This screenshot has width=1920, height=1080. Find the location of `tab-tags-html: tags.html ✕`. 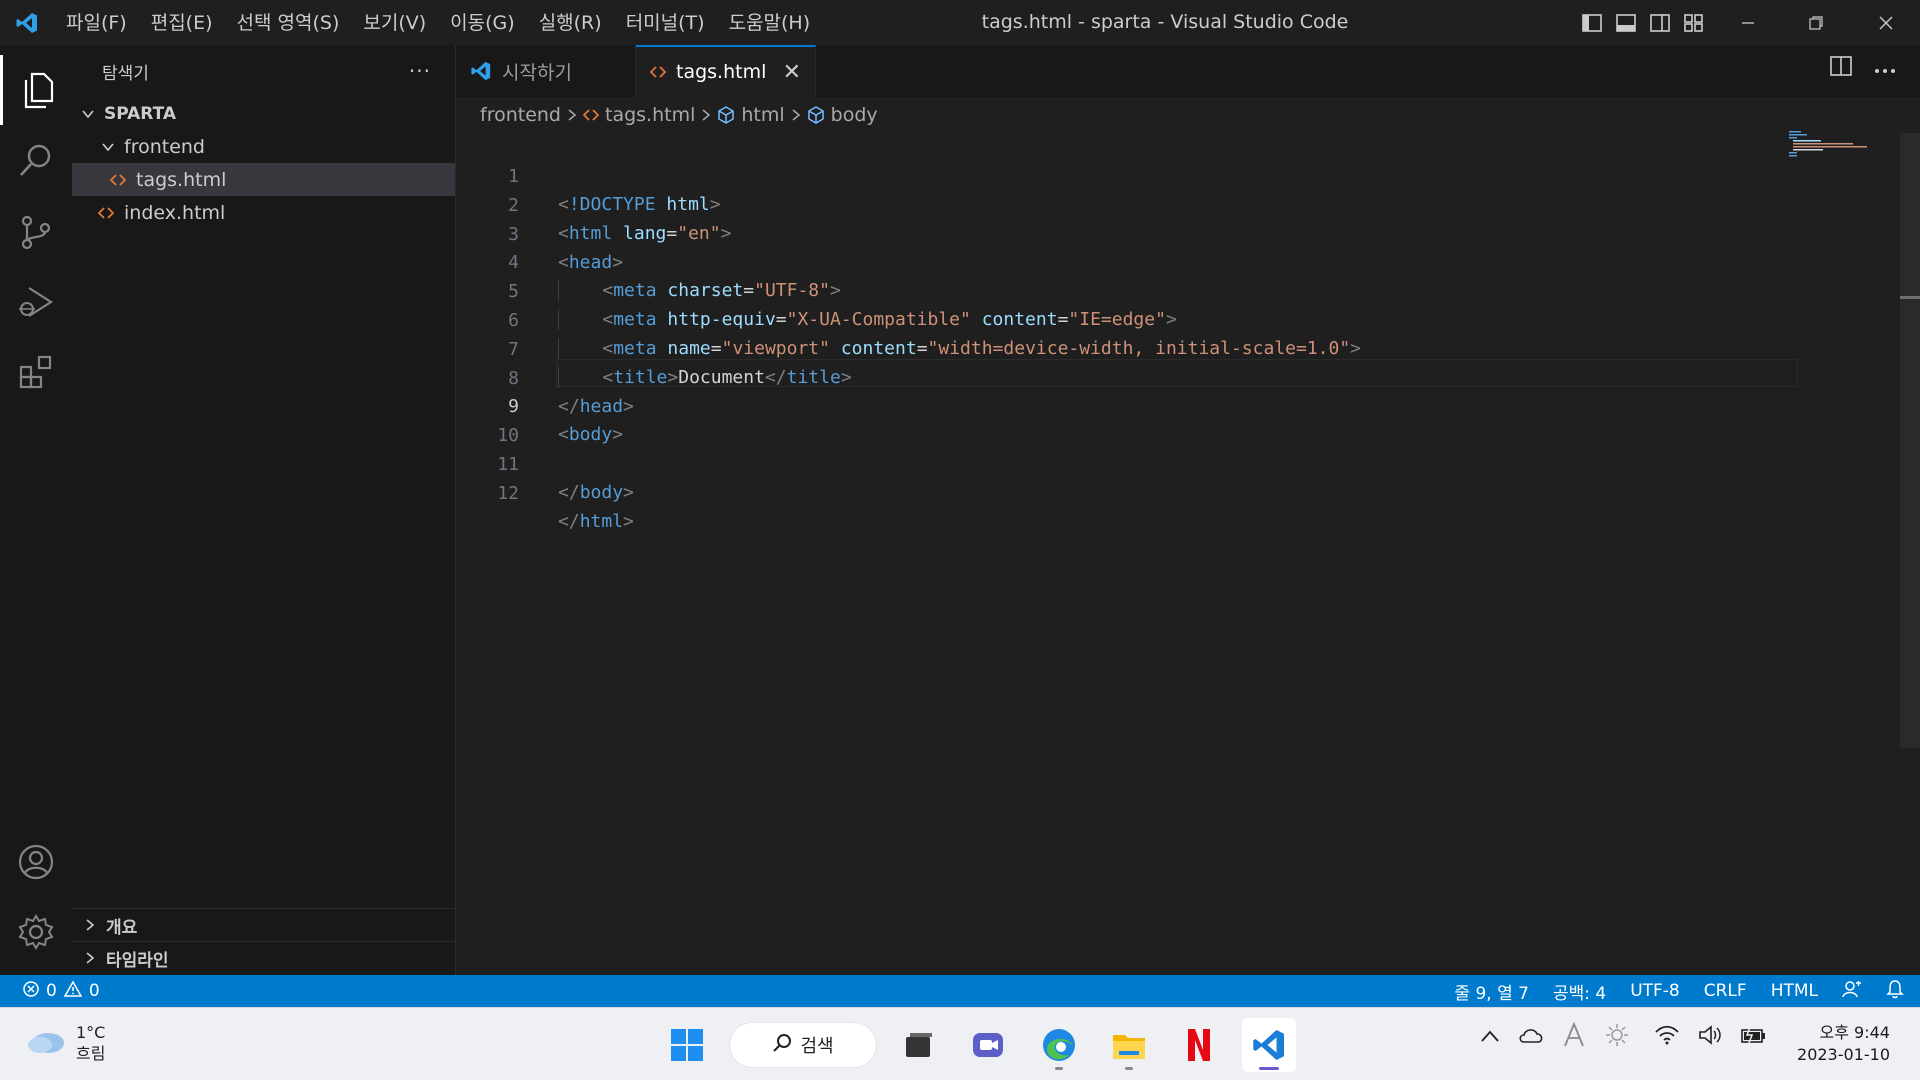

tab-tags-html: tags.html ✕ is located at coordinates (726, 71).